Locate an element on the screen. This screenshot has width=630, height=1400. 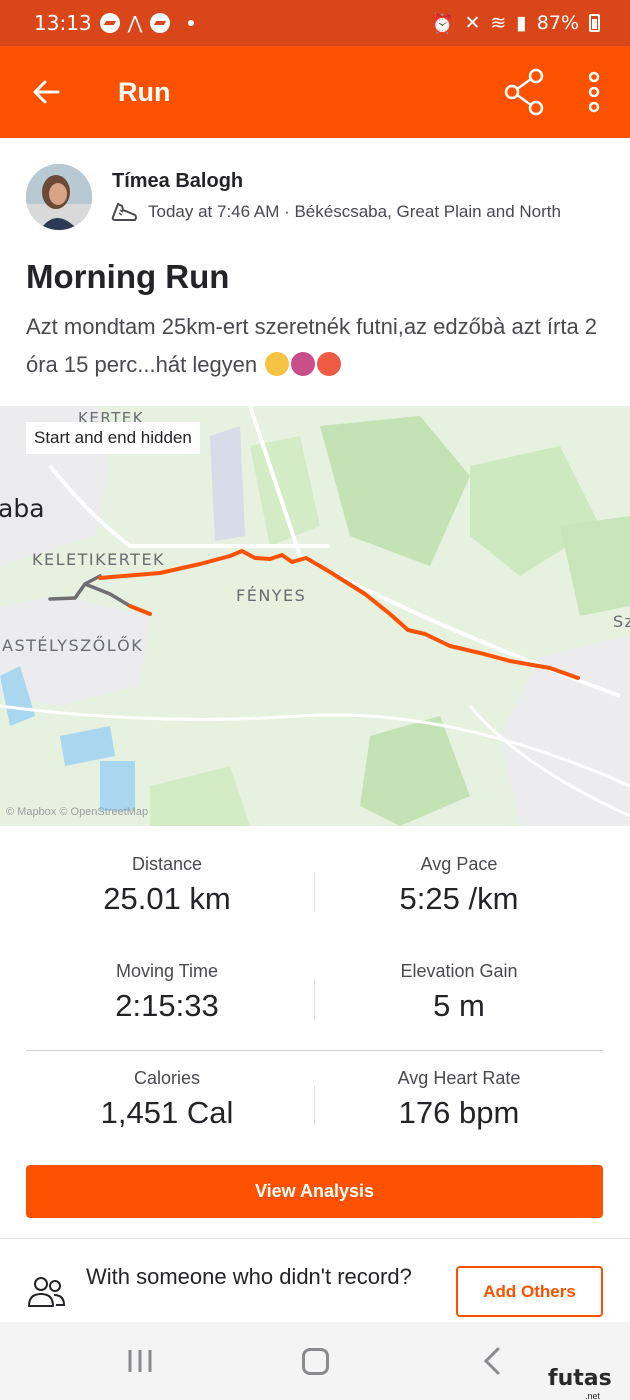
page-title: Run is located at coordinates (144, 91).